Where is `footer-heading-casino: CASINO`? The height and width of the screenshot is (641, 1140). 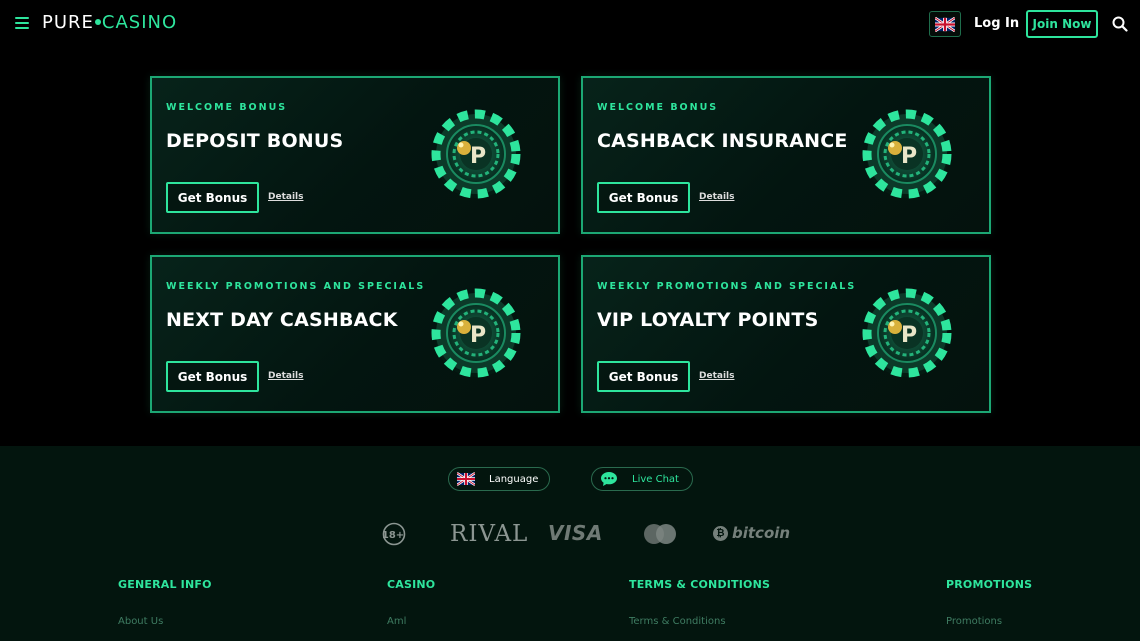 footer-heading-casino: CASINO is located at coordinates (411, 584).